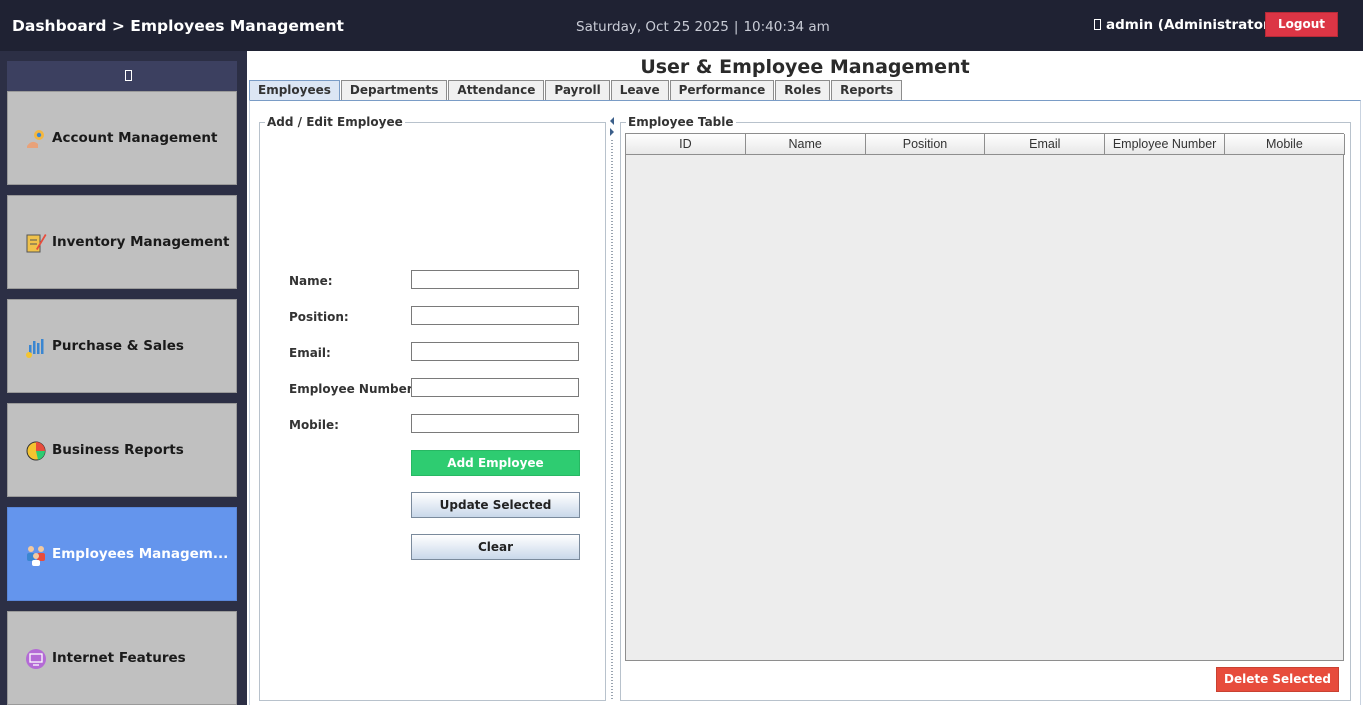  Describe the element at coordinates (495, 423) in the screenshot. I see `mobile-field` at that location.